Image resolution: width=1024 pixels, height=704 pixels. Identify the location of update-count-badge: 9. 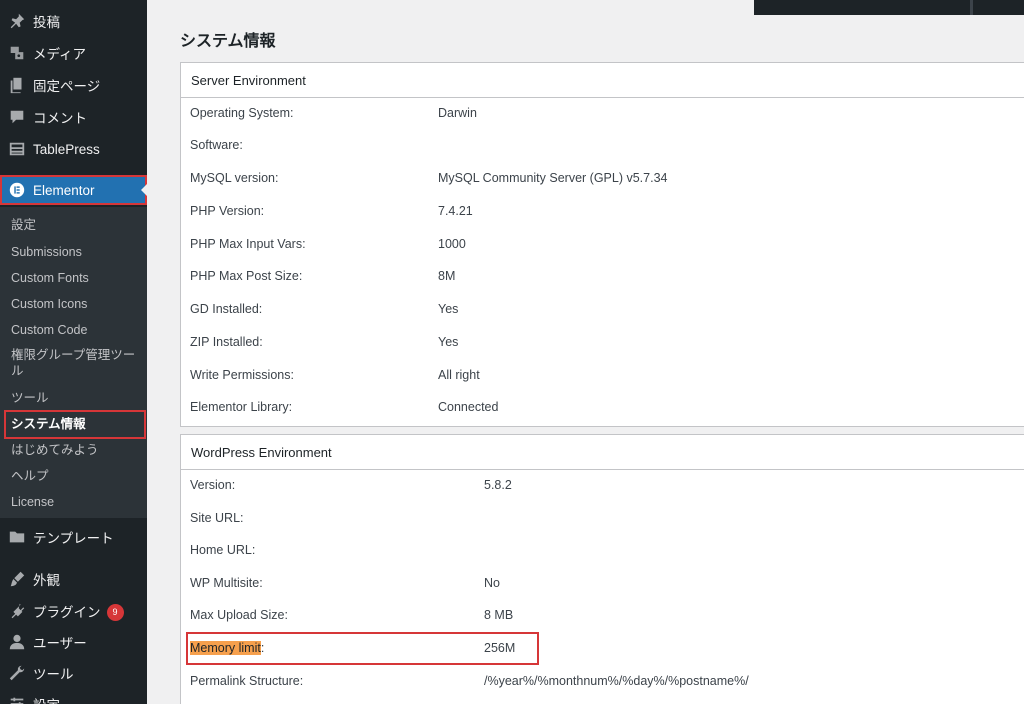
(115, 613).